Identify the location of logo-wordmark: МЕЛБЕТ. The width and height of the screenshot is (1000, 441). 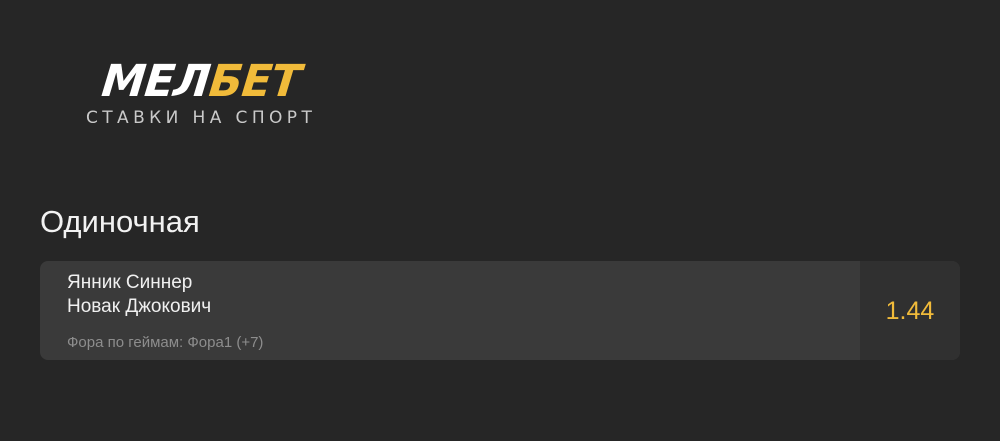
(201, 81).